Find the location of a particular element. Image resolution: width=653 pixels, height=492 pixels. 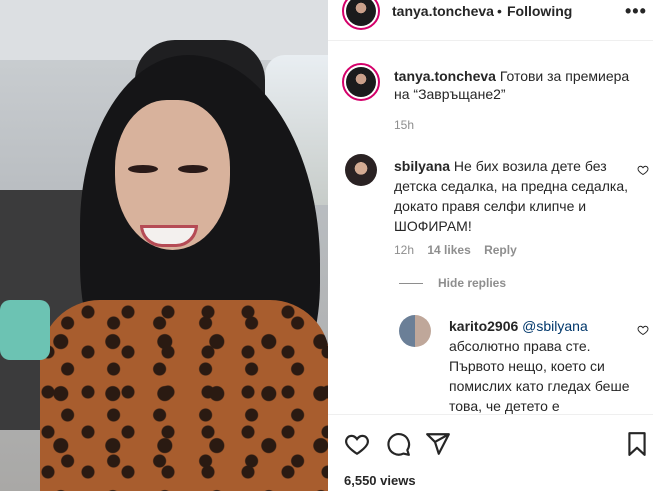

comment-icon is located at coordinates (398, 444).